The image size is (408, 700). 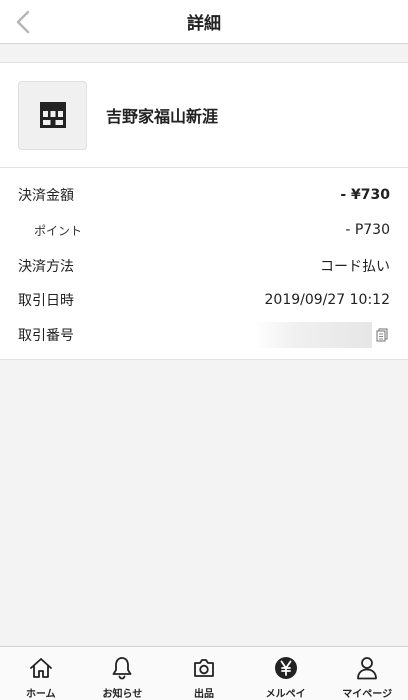 What do you see at coordinates (41, 668) in the screenshot?
I see `home-icon` at bounding box center [41, 668].